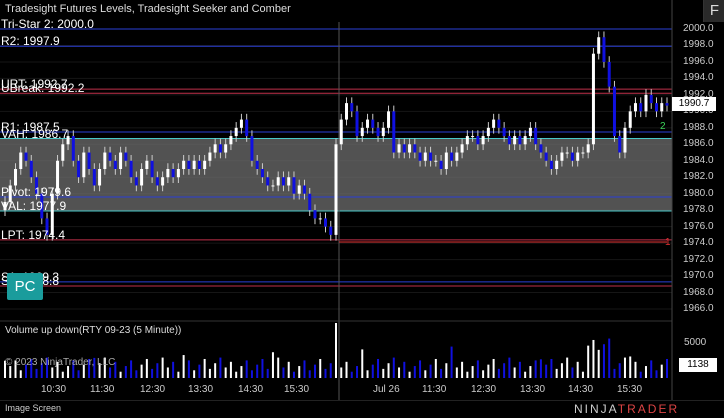 Image resolution: width=724 pixels, height=418 pixels. What do you see at coordinates (25, 286) in the screenshot?
I see `pc-button: PC` at bounding box center [25, 286].